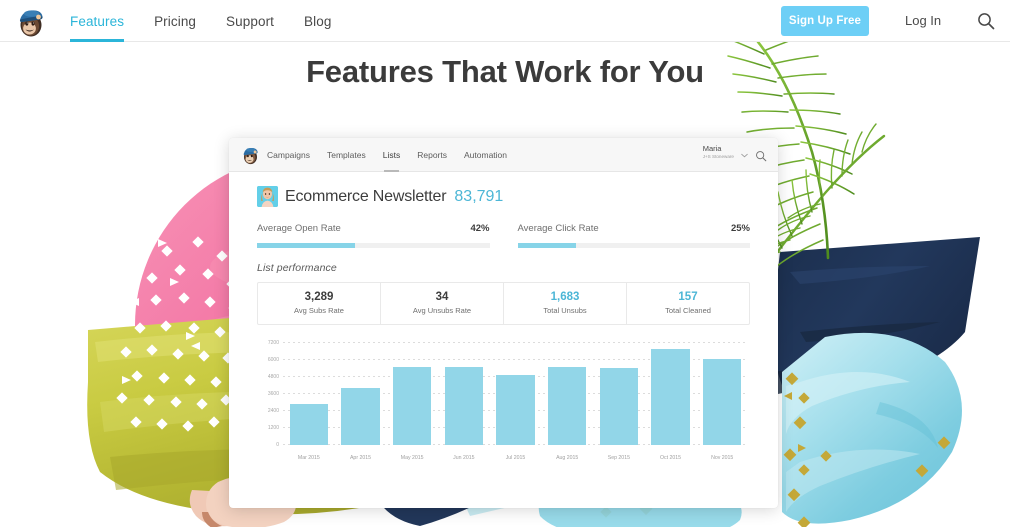  Describe the element at coordinates (412, 458) in the screenshot. I see `chart-x-tick-label: May 2015` at that location.